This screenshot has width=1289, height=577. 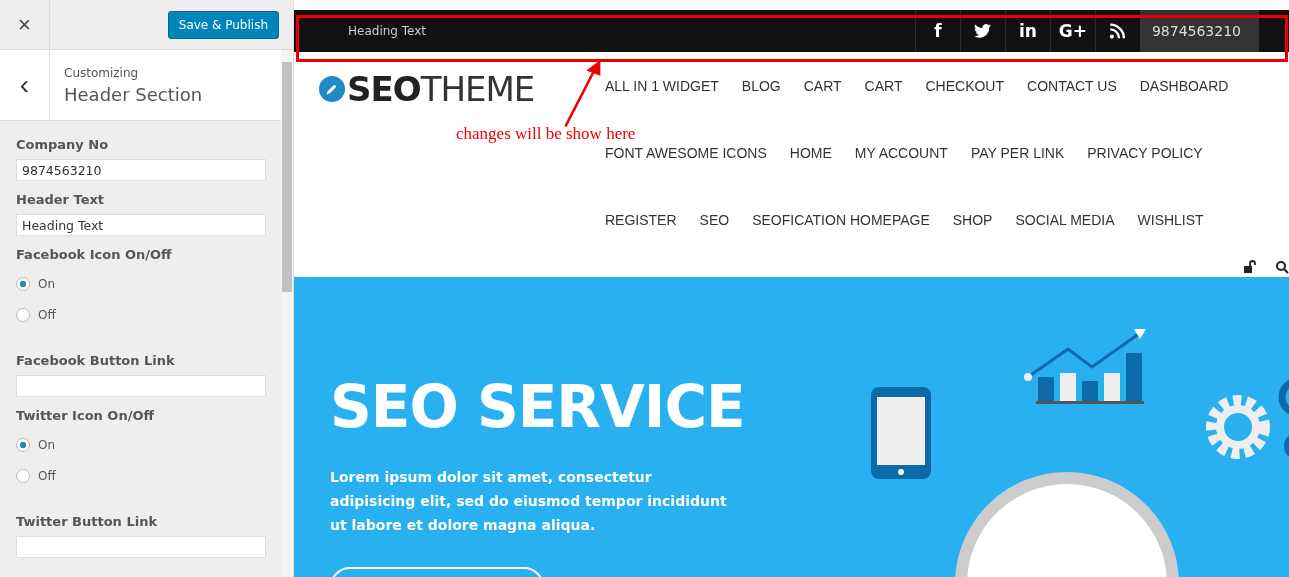 What do you see at coordinates (287, 313) in the screenshot?
I see `scrollbar` at bounding box center [287, 313].